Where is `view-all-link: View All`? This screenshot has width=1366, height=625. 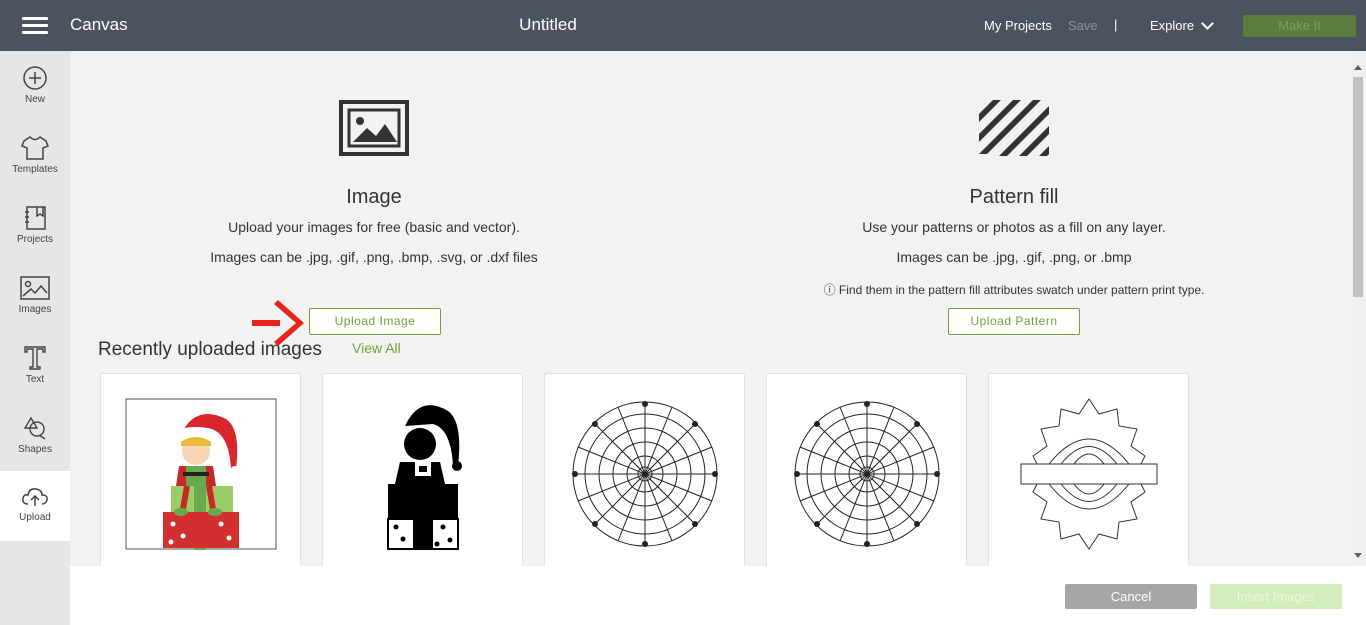
view-all-link: View All is located at coordinates (376, 348).